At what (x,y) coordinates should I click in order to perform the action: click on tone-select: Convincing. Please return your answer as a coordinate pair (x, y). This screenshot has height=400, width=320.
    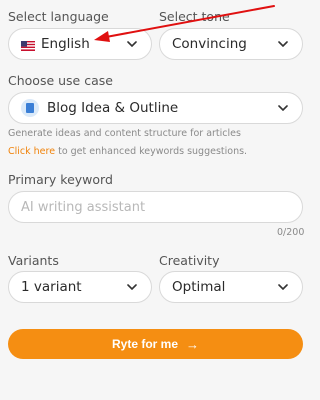
    Looking at the image, I should click on (231, 44).